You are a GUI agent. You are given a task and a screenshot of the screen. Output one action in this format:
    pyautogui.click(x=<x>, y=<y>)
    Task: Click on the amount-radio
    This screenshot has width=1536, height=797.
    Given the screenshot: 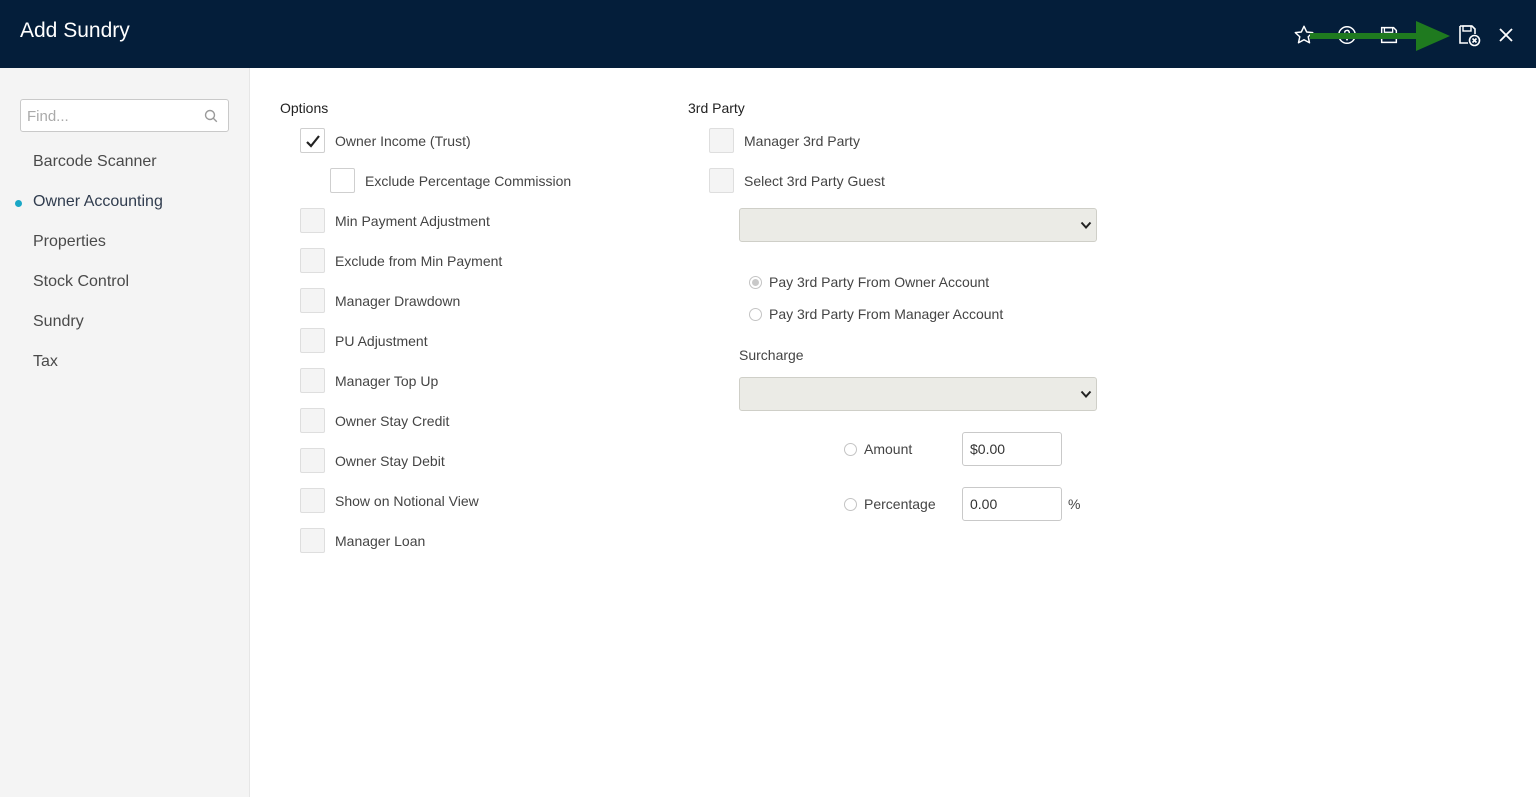 What is the action you would take?
    pyautogui.click(x=850, y=449)
    